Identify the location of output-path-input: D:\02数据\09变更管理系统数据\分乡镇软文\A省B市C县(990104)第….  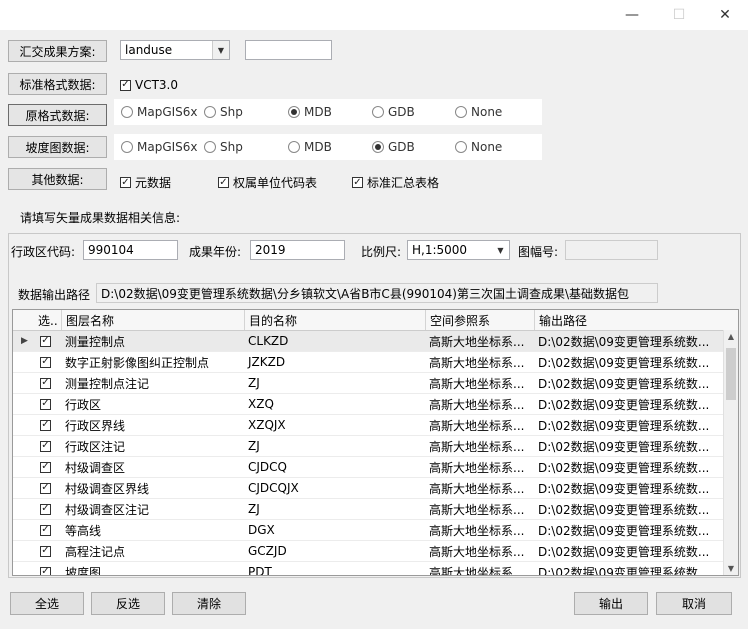
(377, 293).